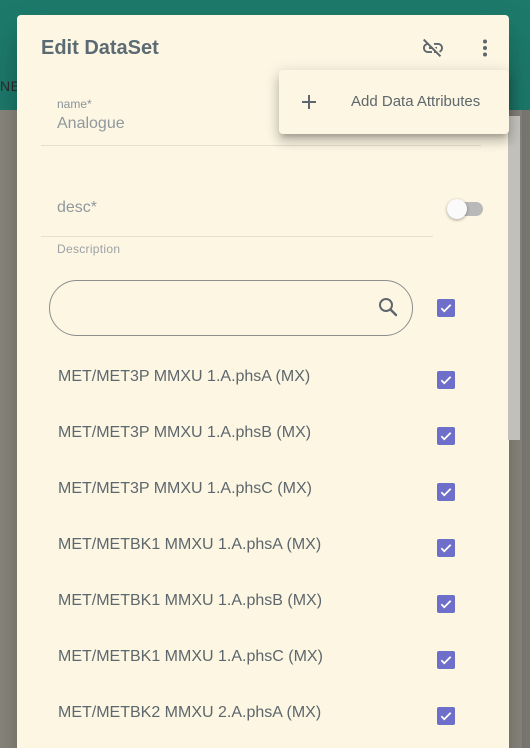  Describe the element at coordinates (261, 145) in the screenshot. I see `name-field-underline` at that location.